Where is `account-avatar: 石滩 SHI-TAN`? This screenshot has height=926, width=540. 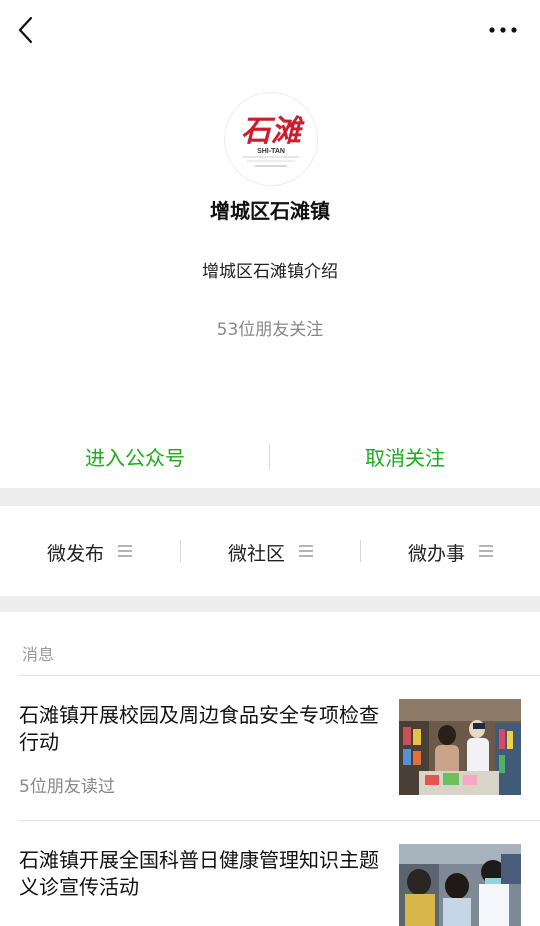 account-avatar: 石滩 SHI-TAN is located at coordinates (271, 139).